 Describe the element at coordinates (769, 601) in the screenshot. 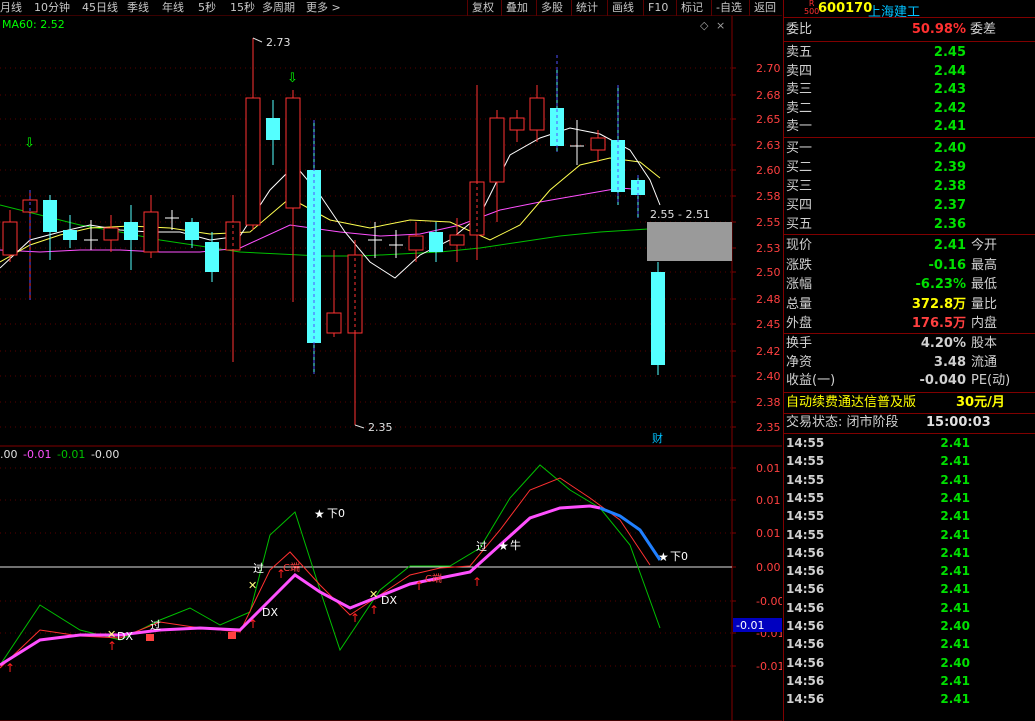

I see `indicator-tick-label: -0.00` at that location.